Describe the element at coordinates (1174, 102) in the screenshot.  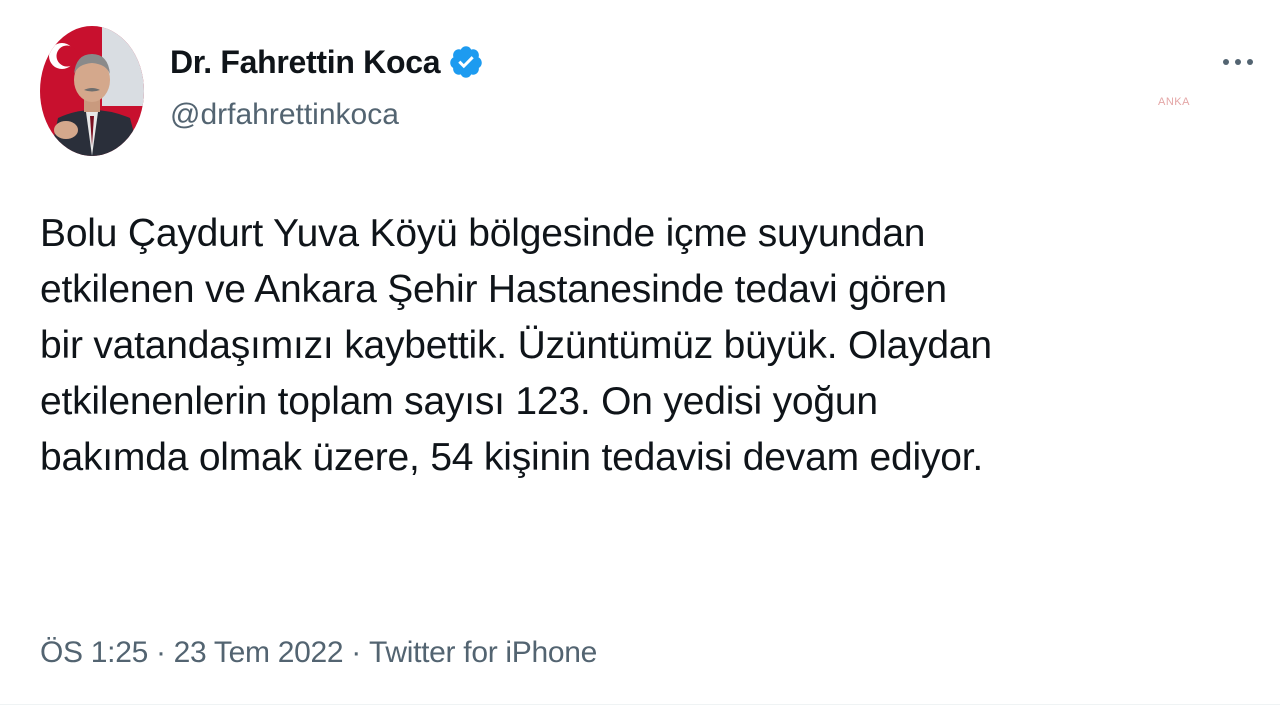
I see `watermark-logo: ANKA` at that location.